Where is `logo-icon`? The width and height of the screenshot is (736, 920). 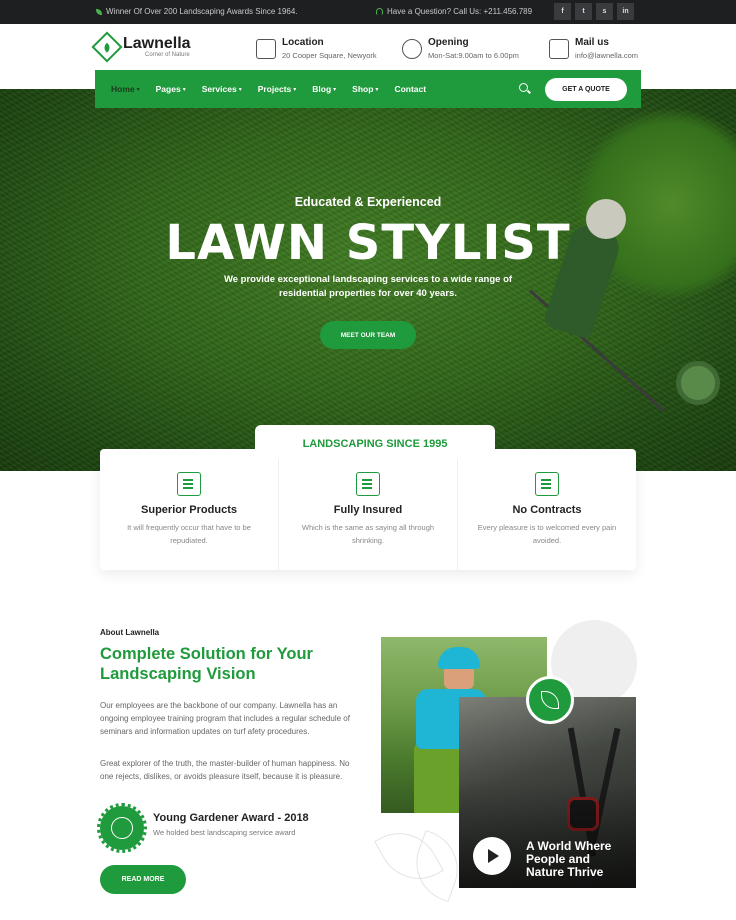
logo-icon is located at coordinates (107, 47).